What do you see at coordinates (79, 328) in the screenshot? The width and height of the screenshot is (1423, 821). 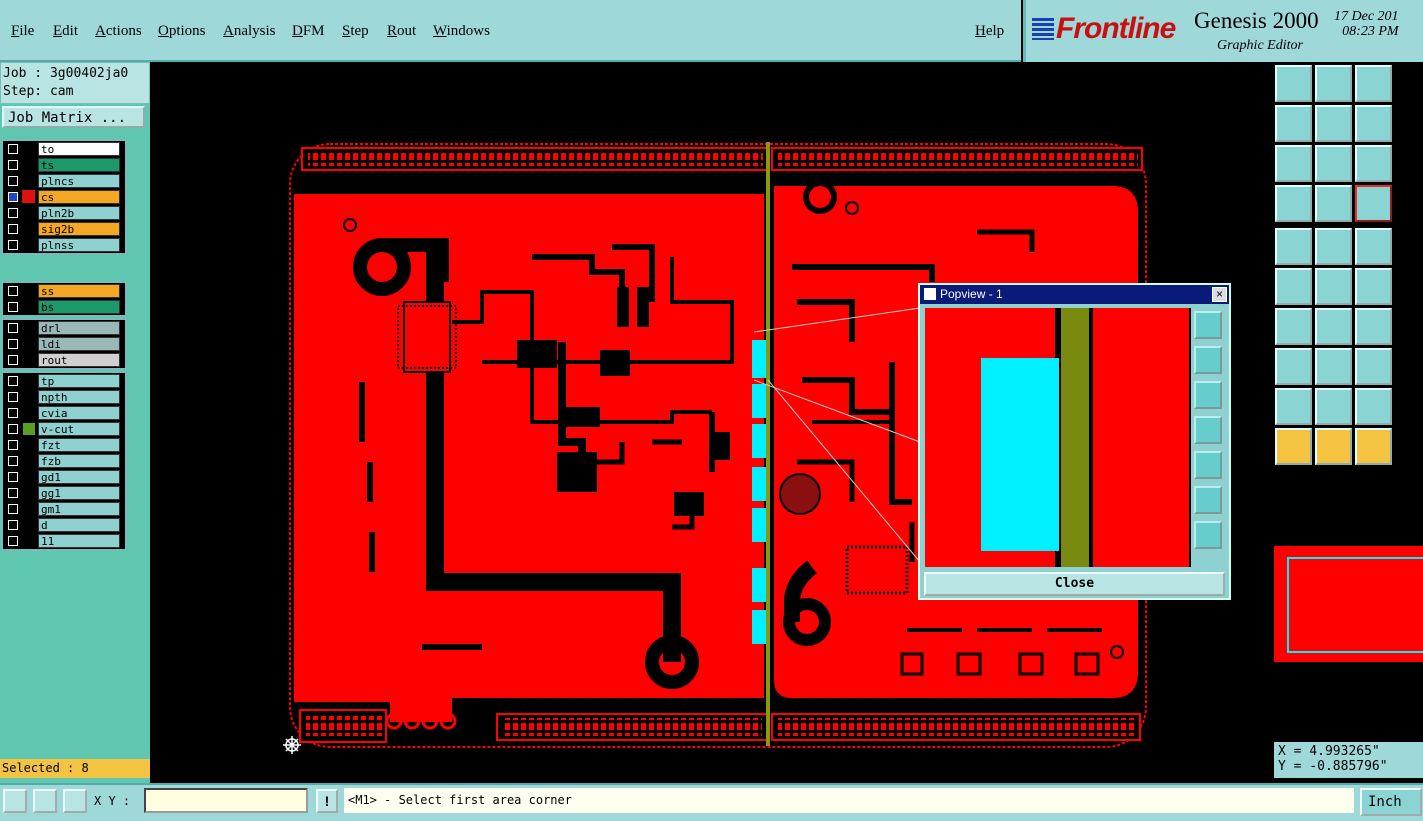 I see `layer-name: drl` at bounding box center [79, 328].